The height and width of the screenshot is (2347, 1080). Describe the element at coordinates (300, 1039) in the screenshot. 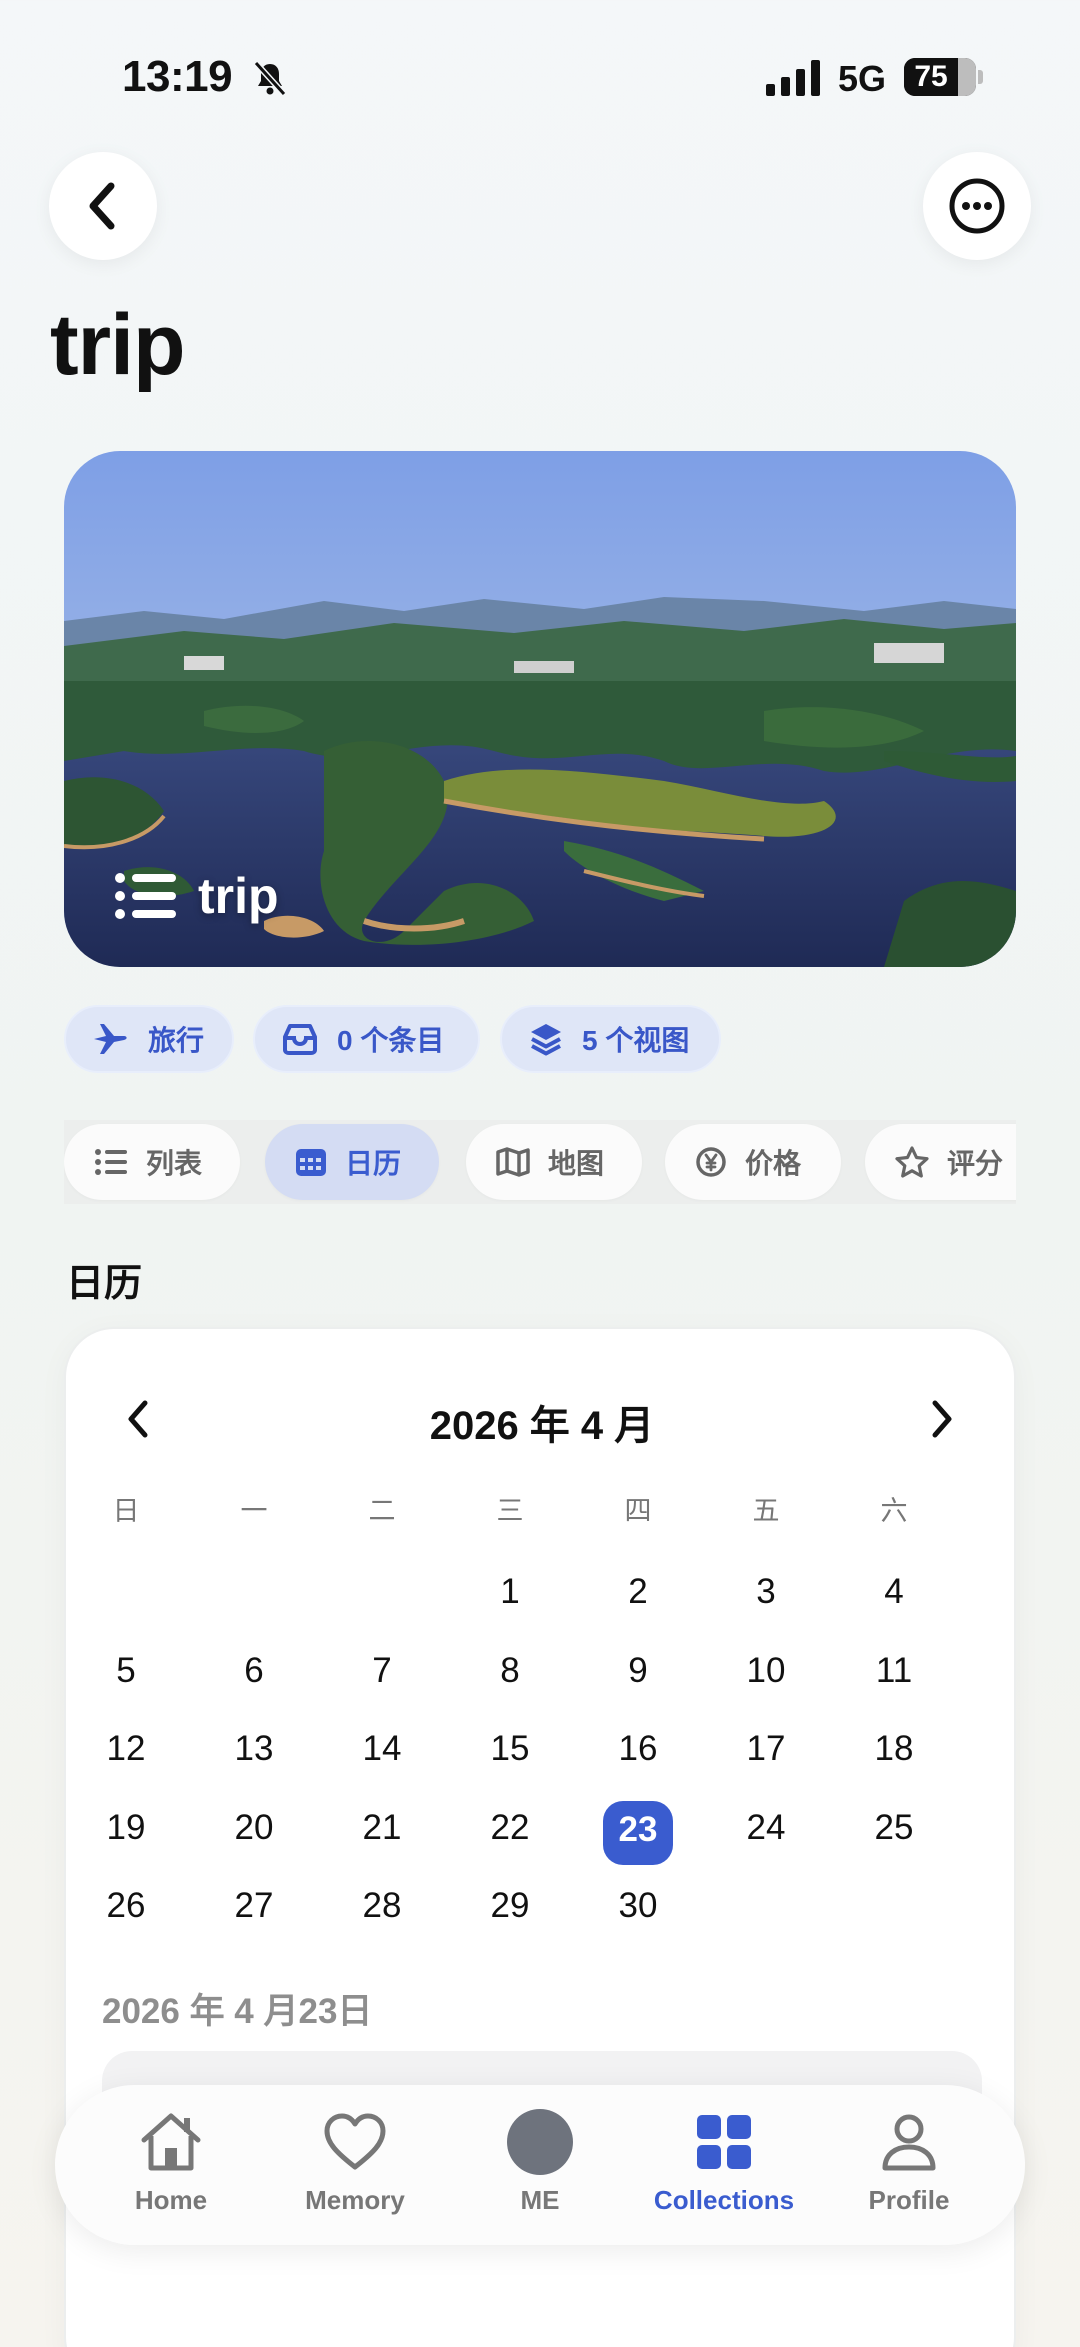

I see `tray-icon` at that location.